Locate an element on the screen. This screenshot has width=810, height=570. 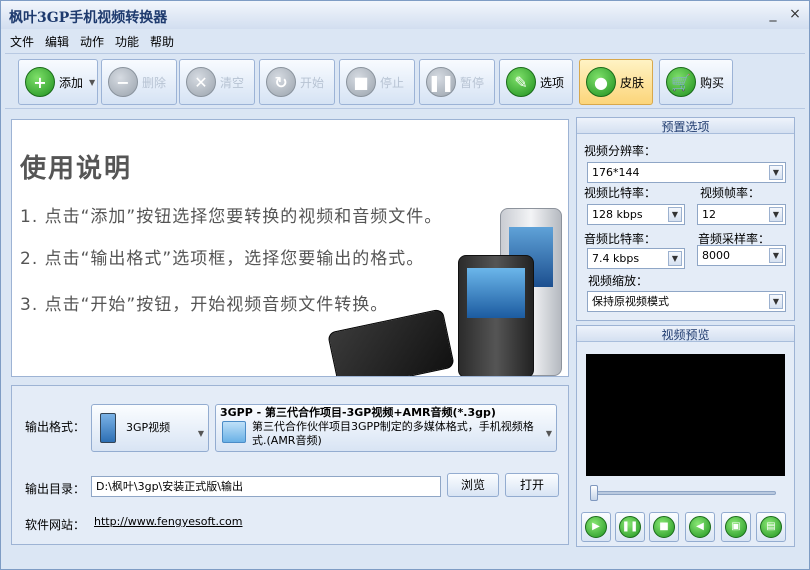
instructions-title: 使用说明 is located at coordinates (76, 169).